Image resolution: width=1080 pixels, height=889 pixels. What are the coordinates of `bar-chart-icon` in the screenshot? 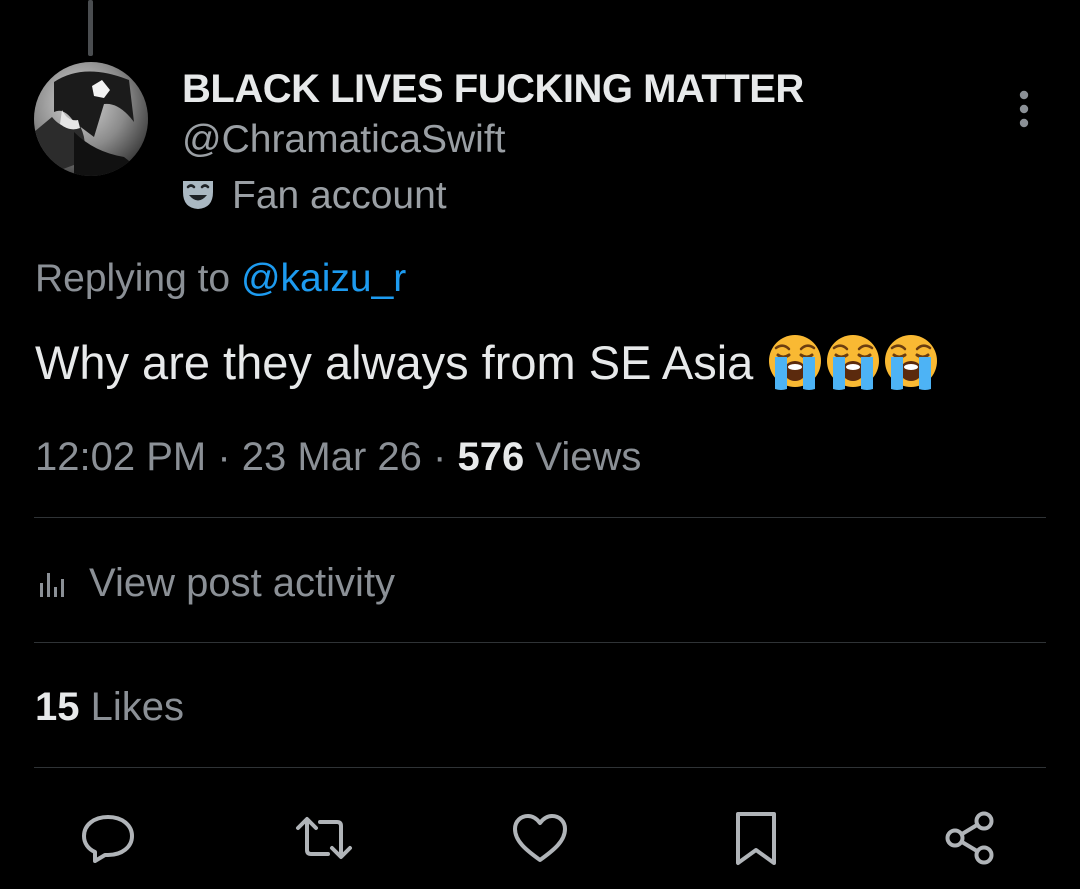 It's located at (52, 585).